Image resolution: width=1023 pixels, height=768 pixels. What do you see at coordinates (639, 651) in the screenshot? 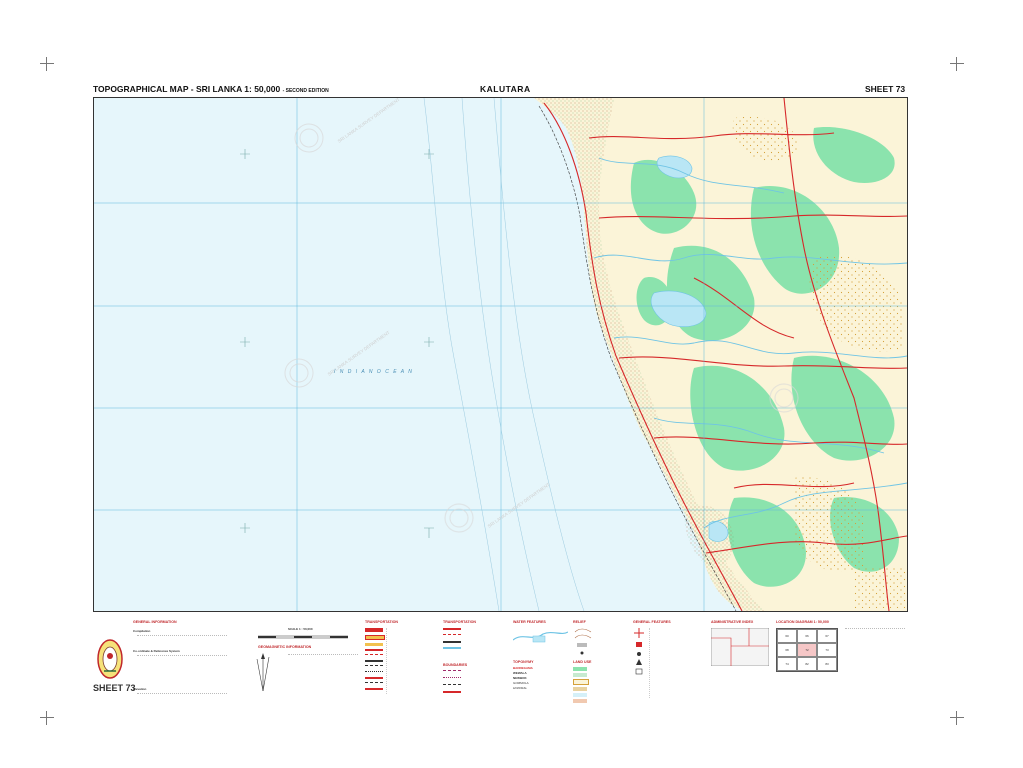
I see `legend-general-feature-symbols` at bounding box center [639, 651].